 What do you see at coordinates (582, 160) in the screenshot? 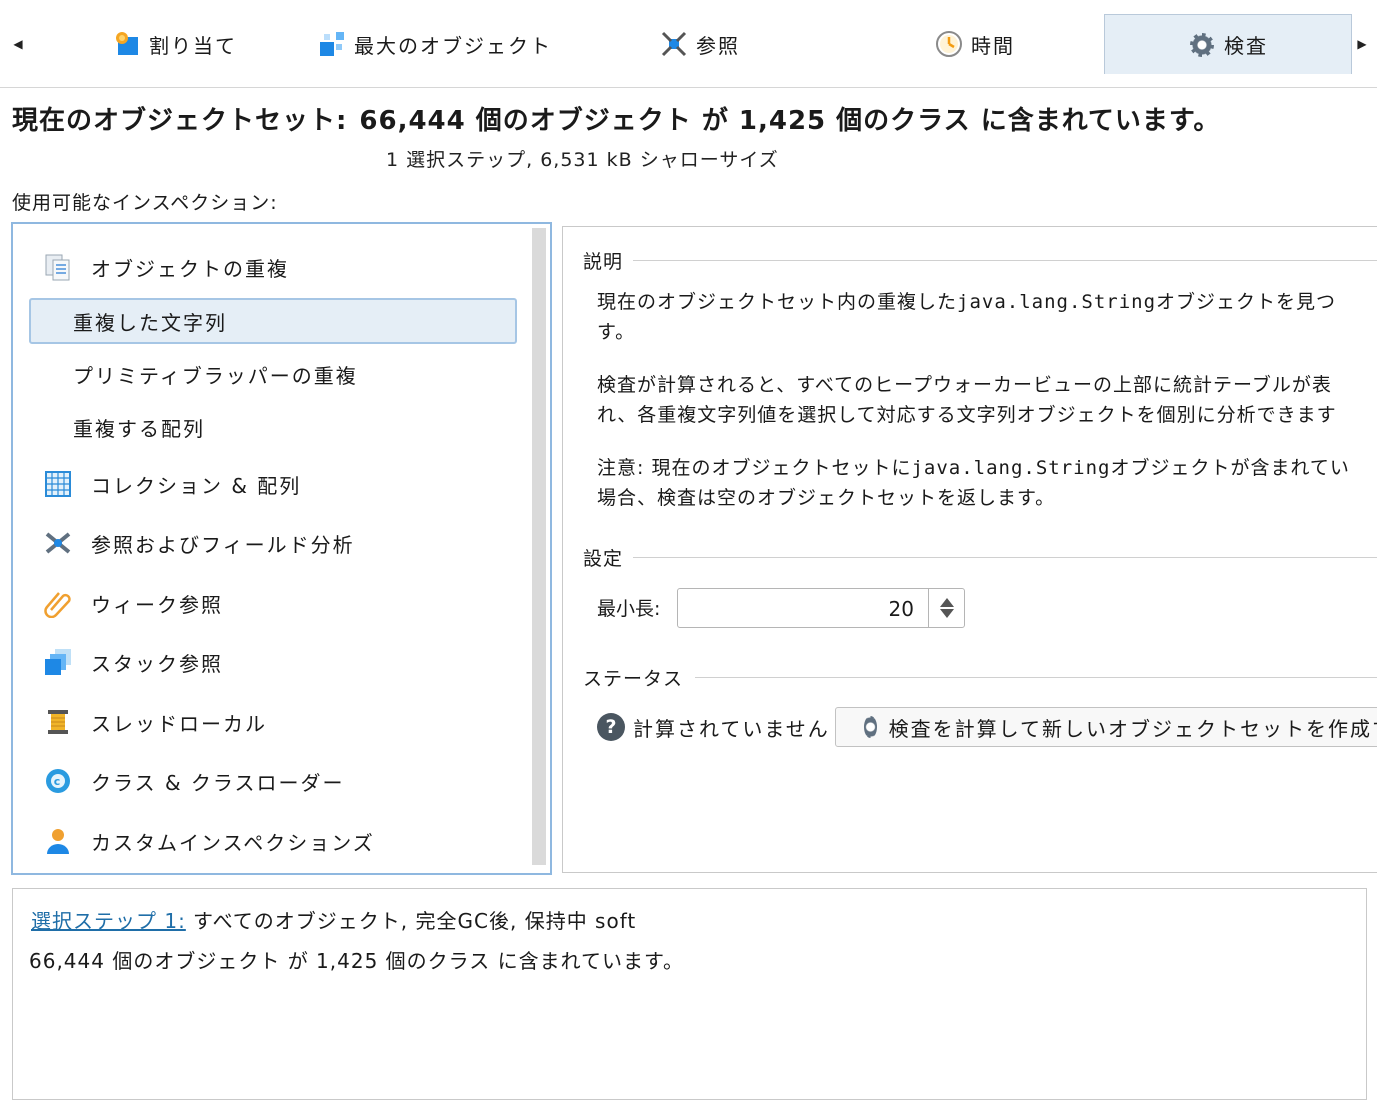
I see `object-set-subtitle: 1 選択ステップ, 6,531 kB シャローサイズ` at bounding box center [582, 160].